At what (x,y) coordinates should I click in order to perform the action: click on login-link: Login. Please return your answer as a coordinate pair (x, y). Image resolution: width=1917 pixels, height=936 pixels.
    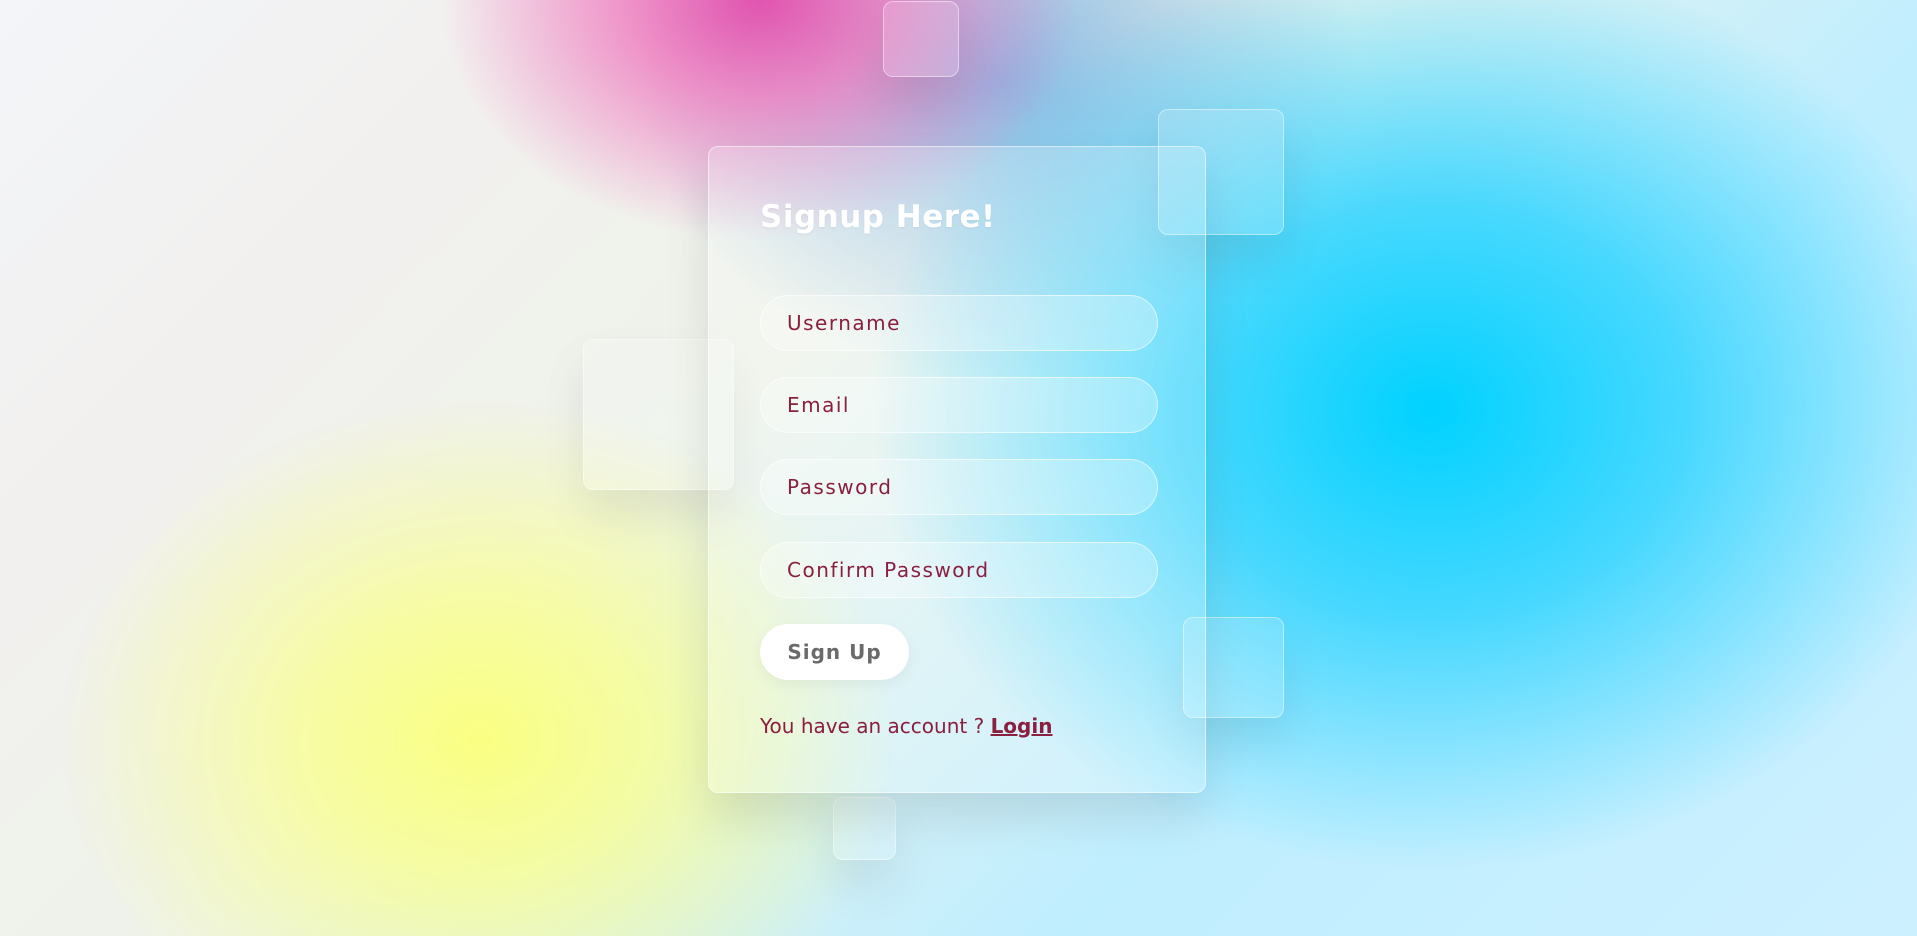
    Looking at the image, I should click on (1022, 726).